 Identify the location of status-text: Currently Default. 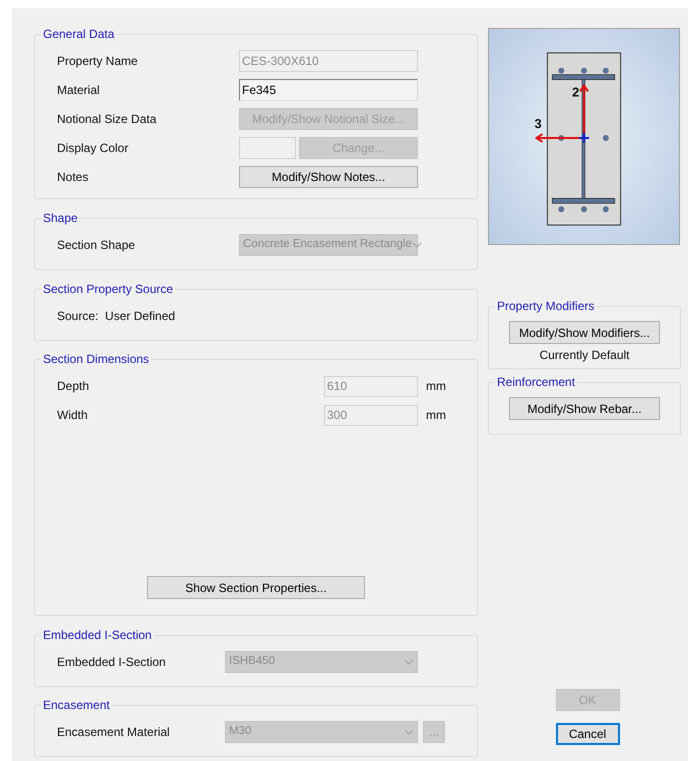
(584, 355).